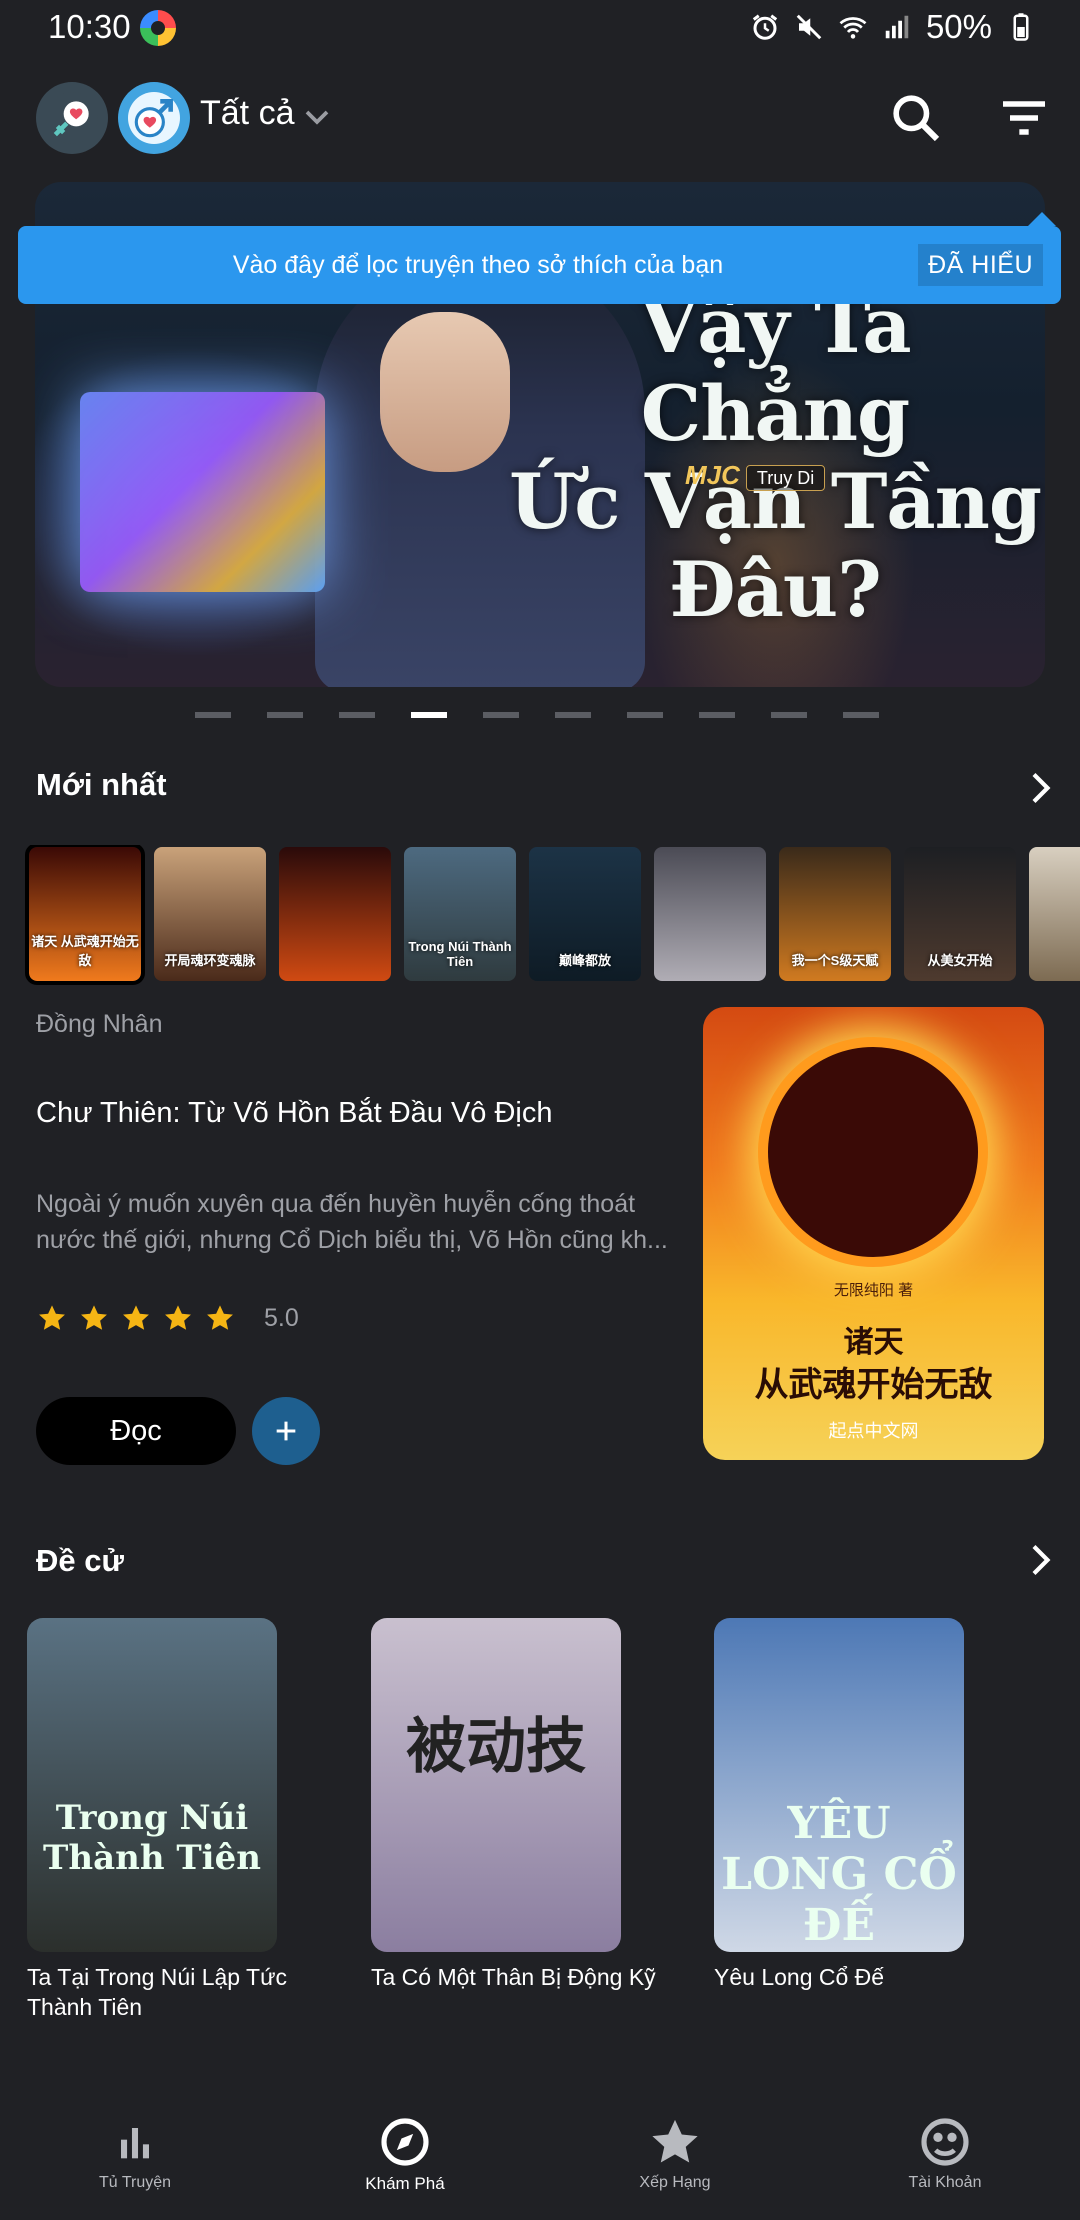  I want to click on alarm-icon, so click(765, 27).